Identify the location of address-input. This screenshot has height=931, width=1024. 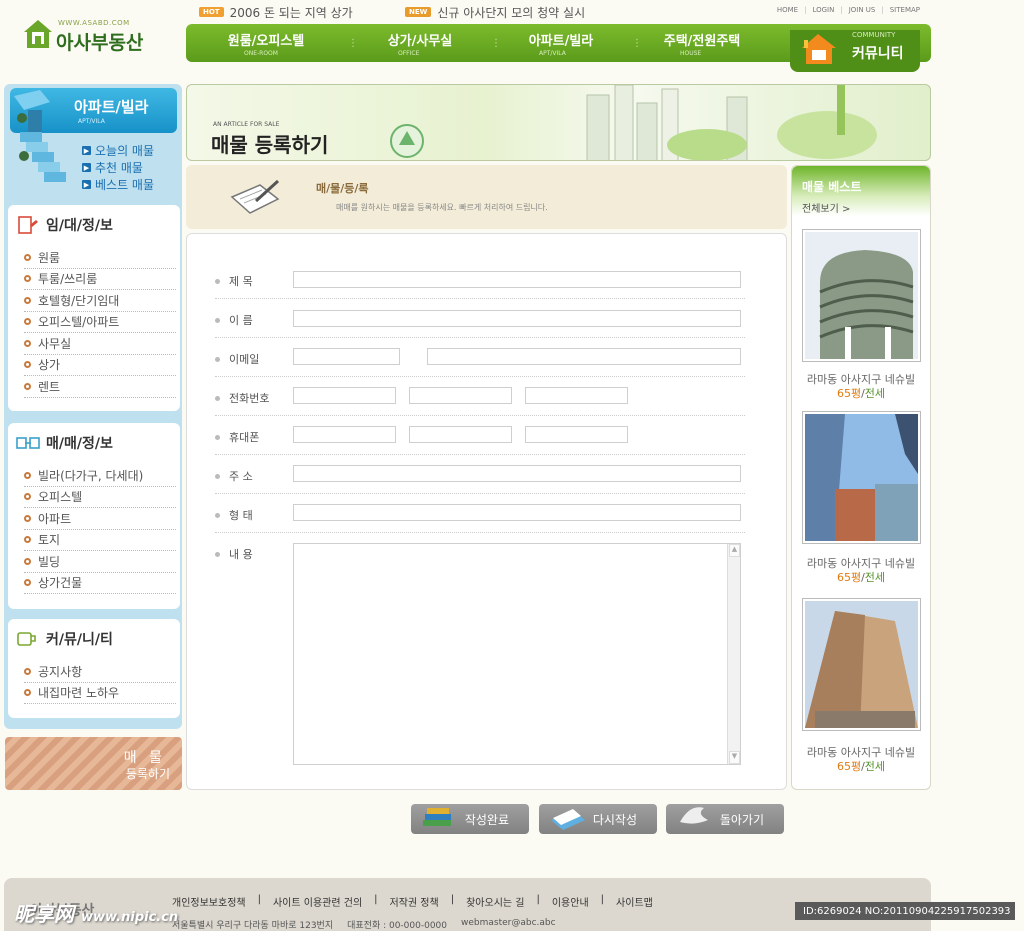
(517, 473).